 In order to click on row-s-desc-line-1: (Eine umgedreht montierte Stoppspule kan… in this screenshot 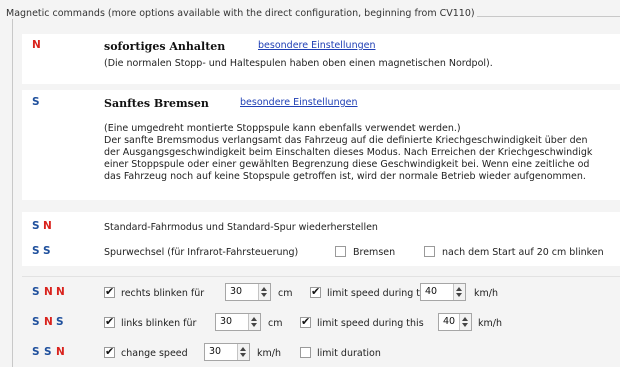, I will do `click(282, 128)`.